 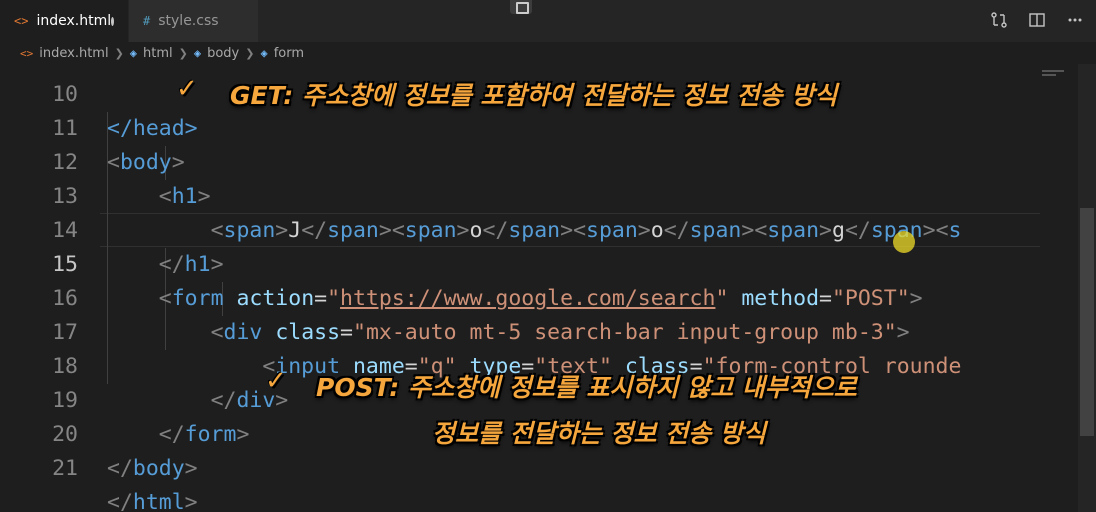 I want to click on tab-style-css: # style.css, so click(x=194, y=21).